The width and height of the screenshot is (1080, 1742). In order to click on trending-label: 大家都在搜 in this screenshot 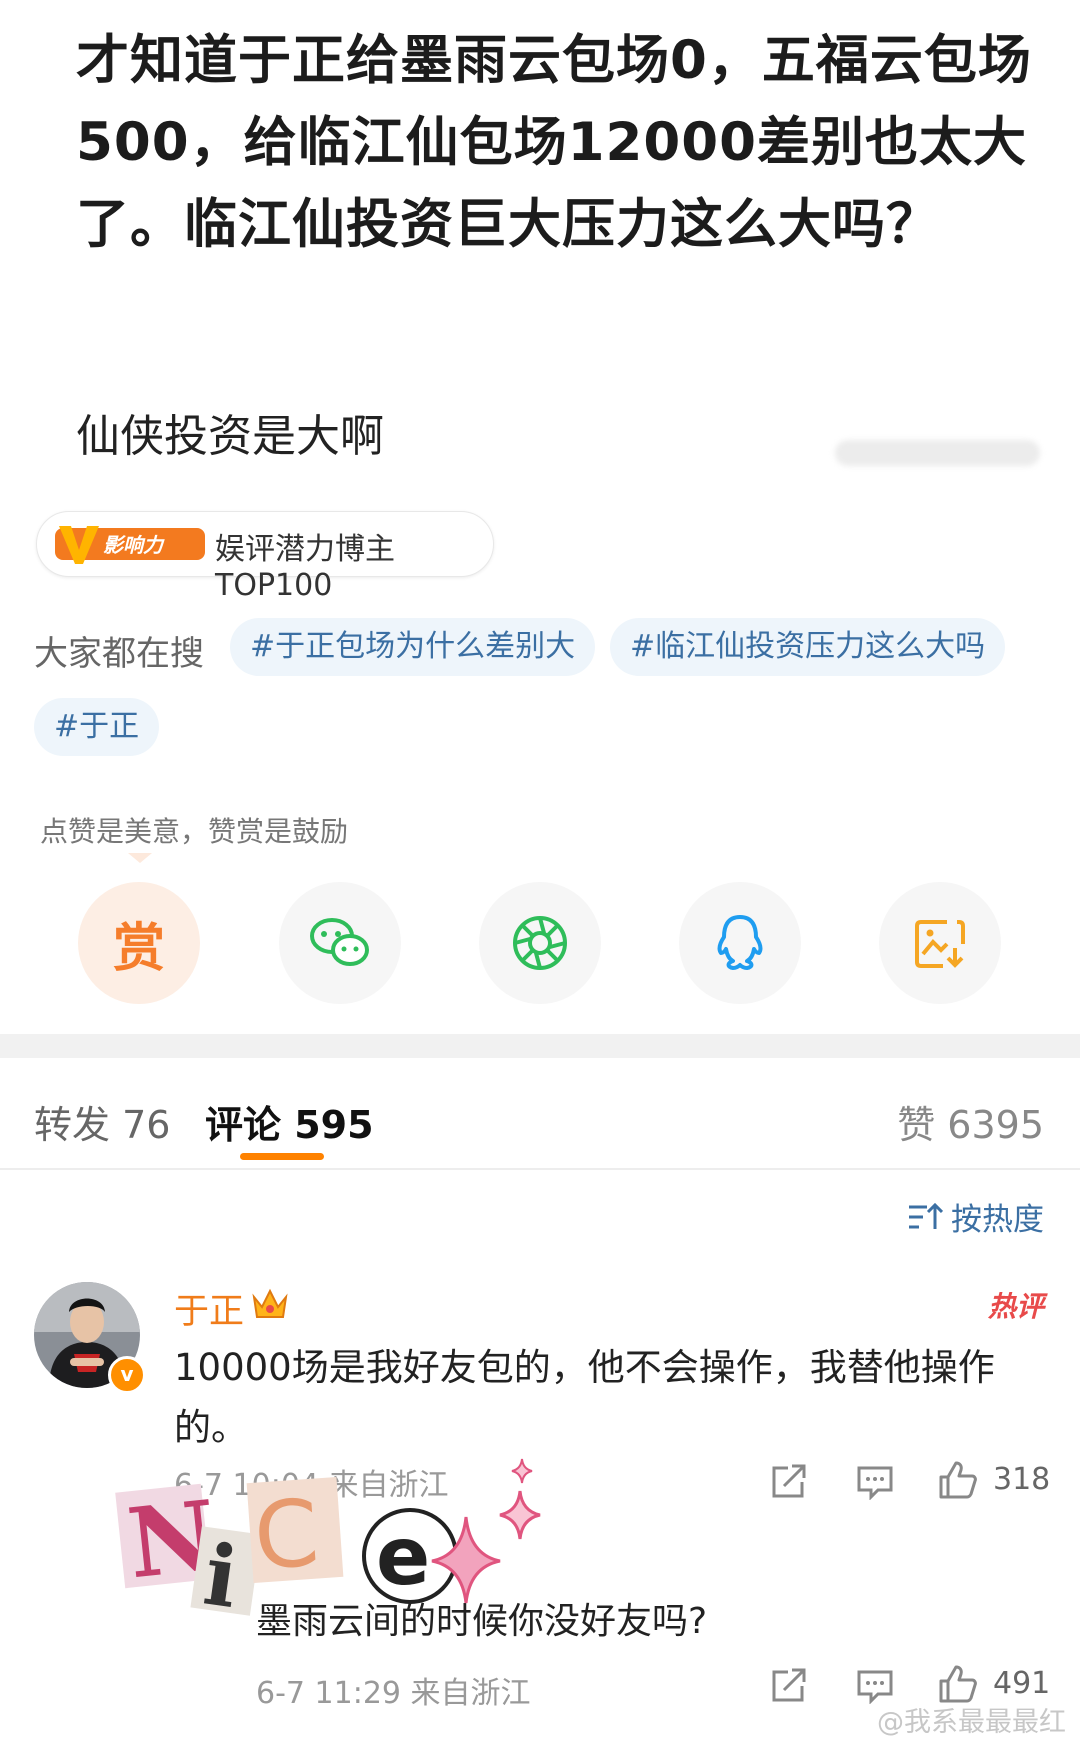, I will do `click(119, 654)`.